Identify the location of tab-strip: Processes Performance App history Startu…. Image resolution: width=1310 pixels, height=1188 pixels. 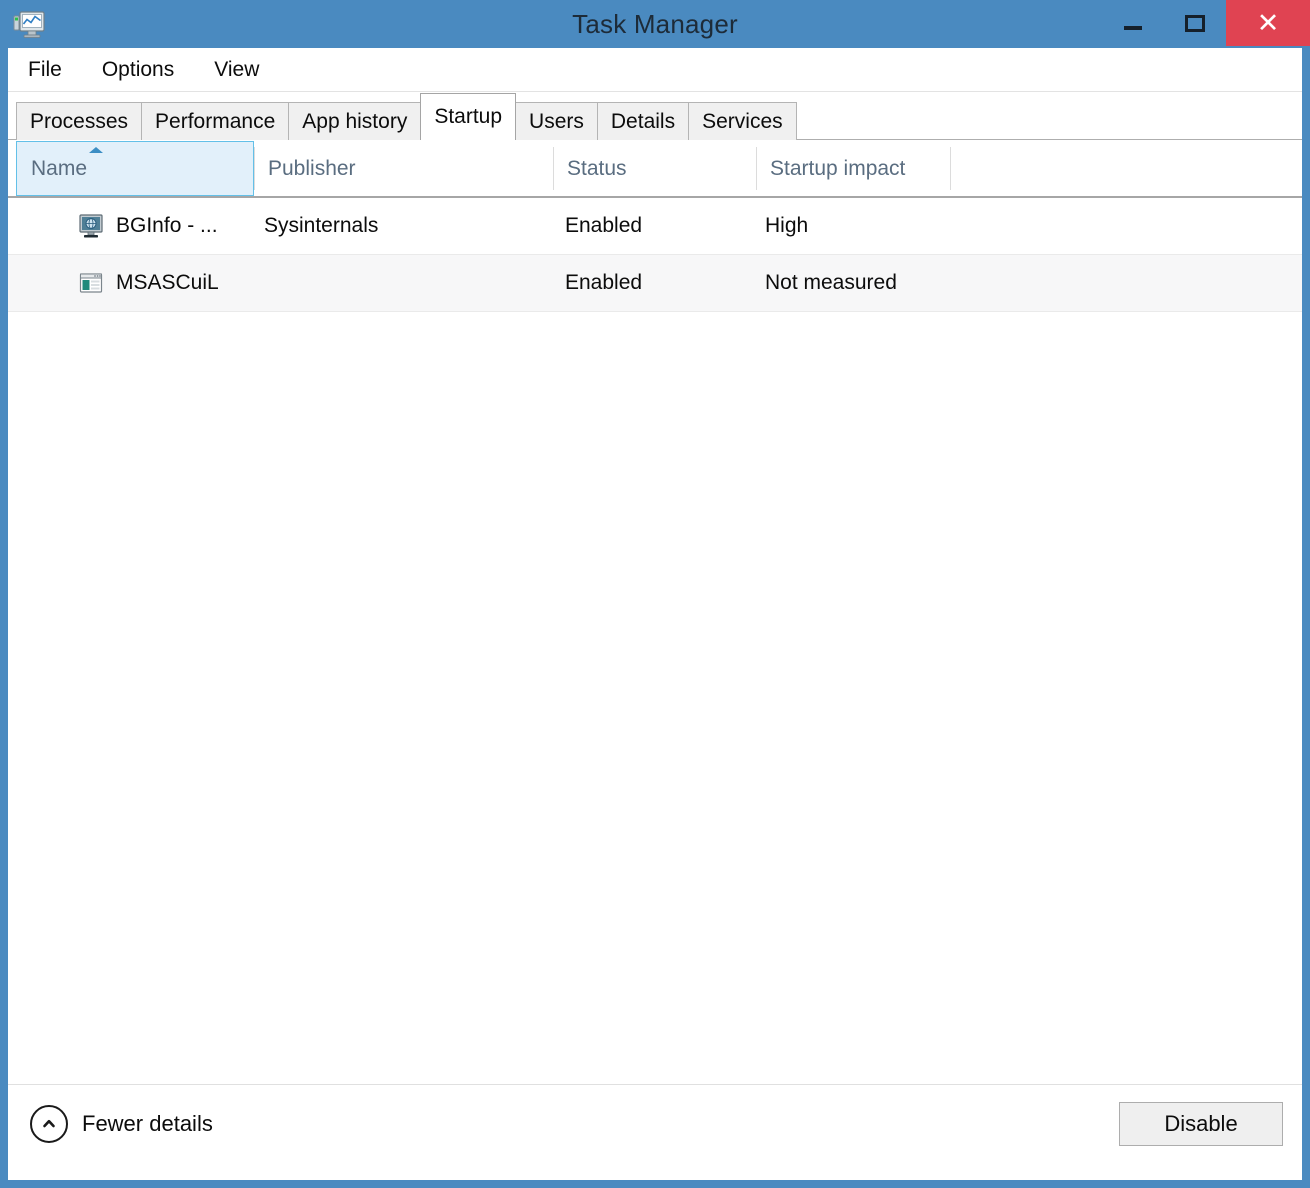
(655, 116).